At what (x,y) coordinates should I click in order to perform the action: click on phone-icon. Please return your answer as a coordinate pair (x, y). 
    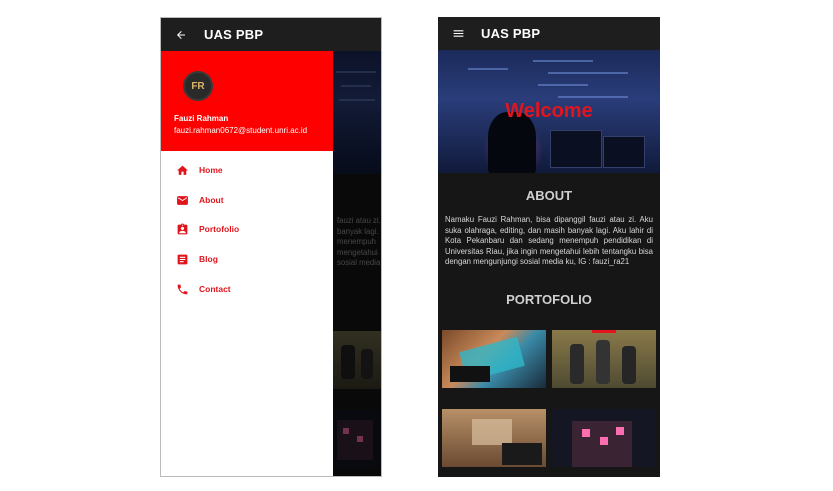
    Looking at the image, I should click on (182, 289).